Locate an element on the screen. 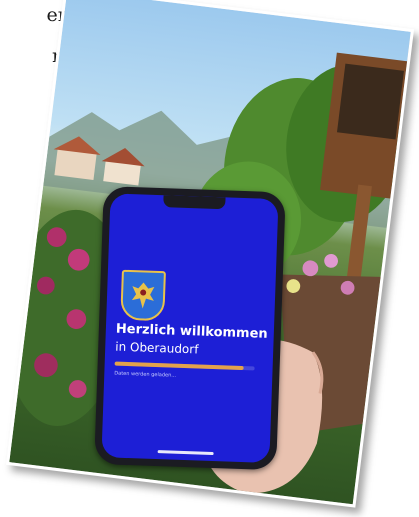 This screenshot has width=419, height=517. welcome-title: Herzlich willkommen is located at coordinates (191, 331).